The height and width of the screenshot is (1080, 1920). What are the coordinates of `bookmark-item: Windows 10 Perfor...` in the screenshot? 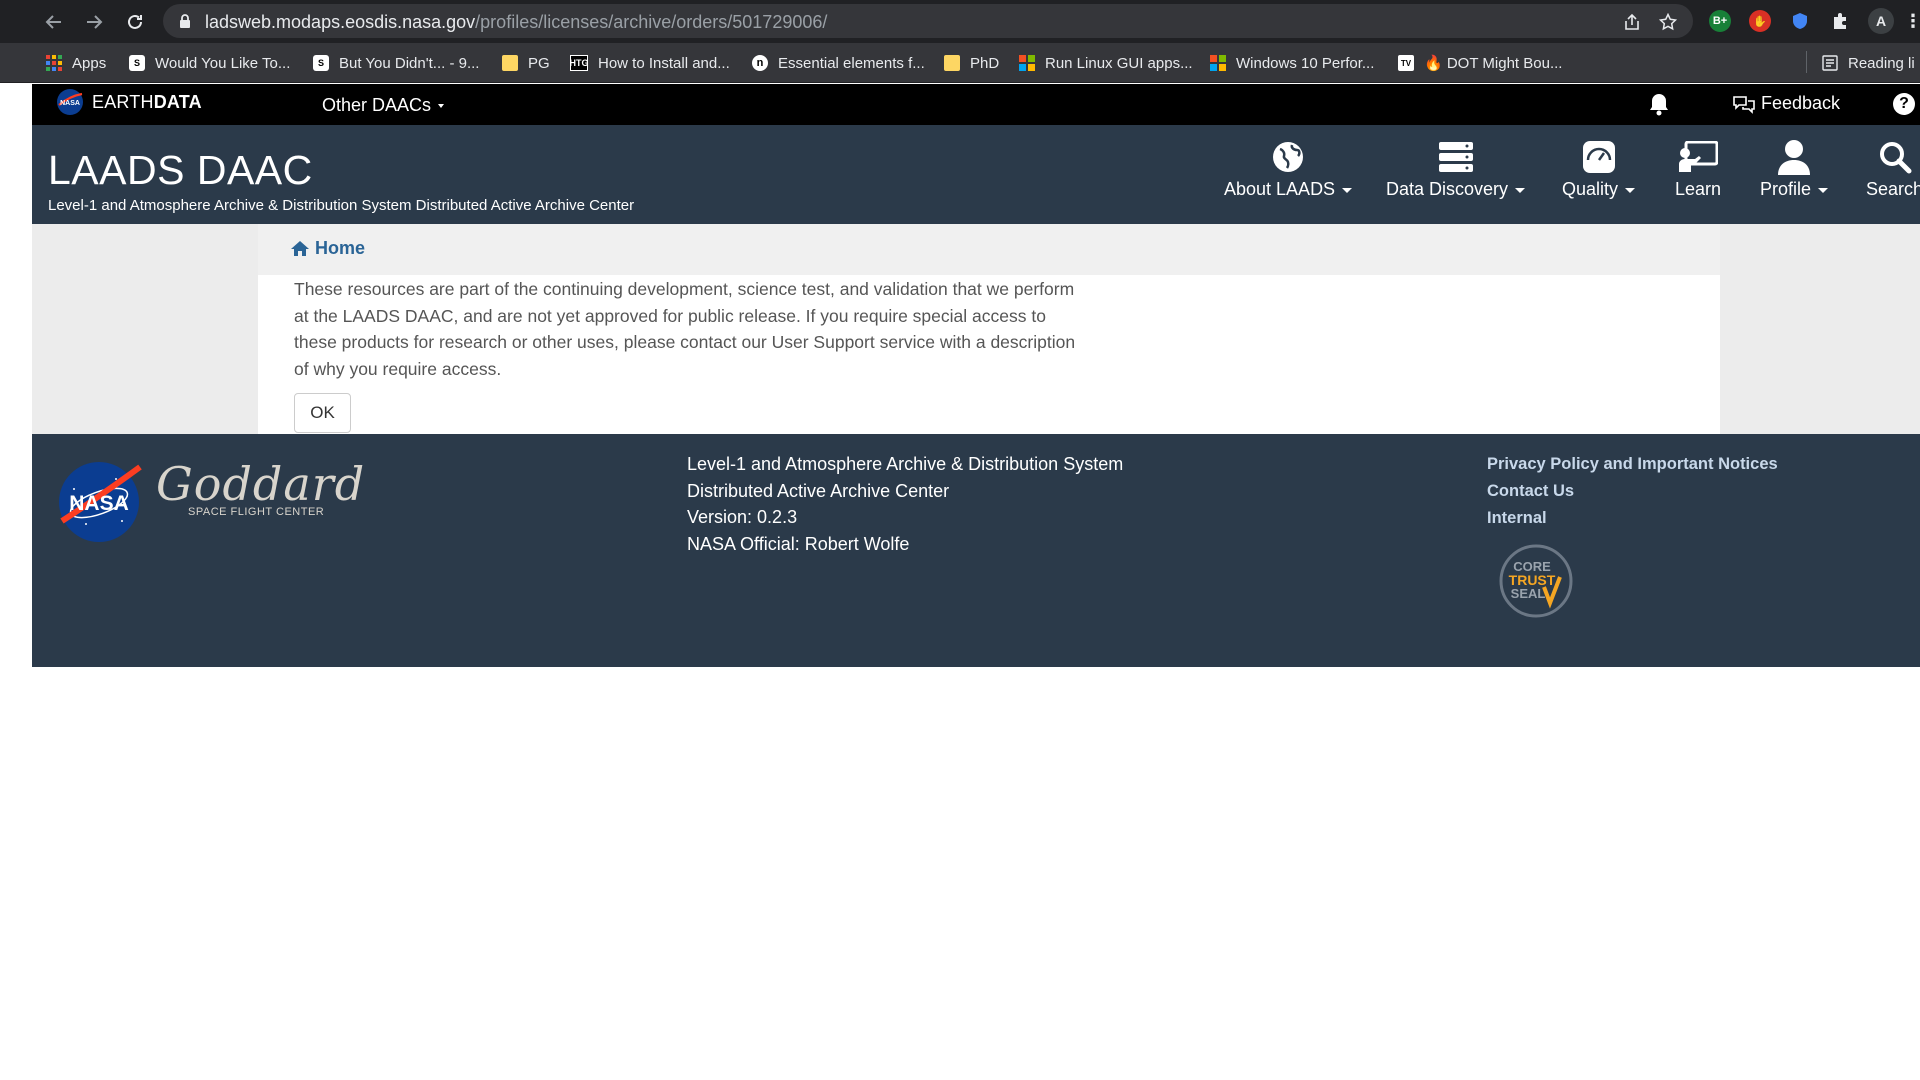 It's located at (1292, 63).